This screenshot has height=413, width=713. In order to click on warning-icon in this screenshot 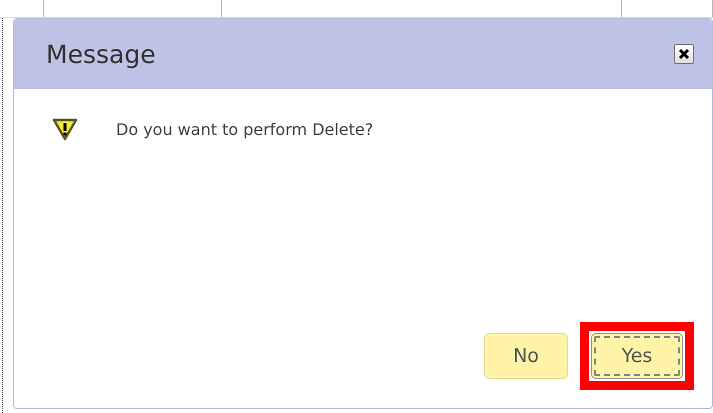, I will do `click(65, 129)`.